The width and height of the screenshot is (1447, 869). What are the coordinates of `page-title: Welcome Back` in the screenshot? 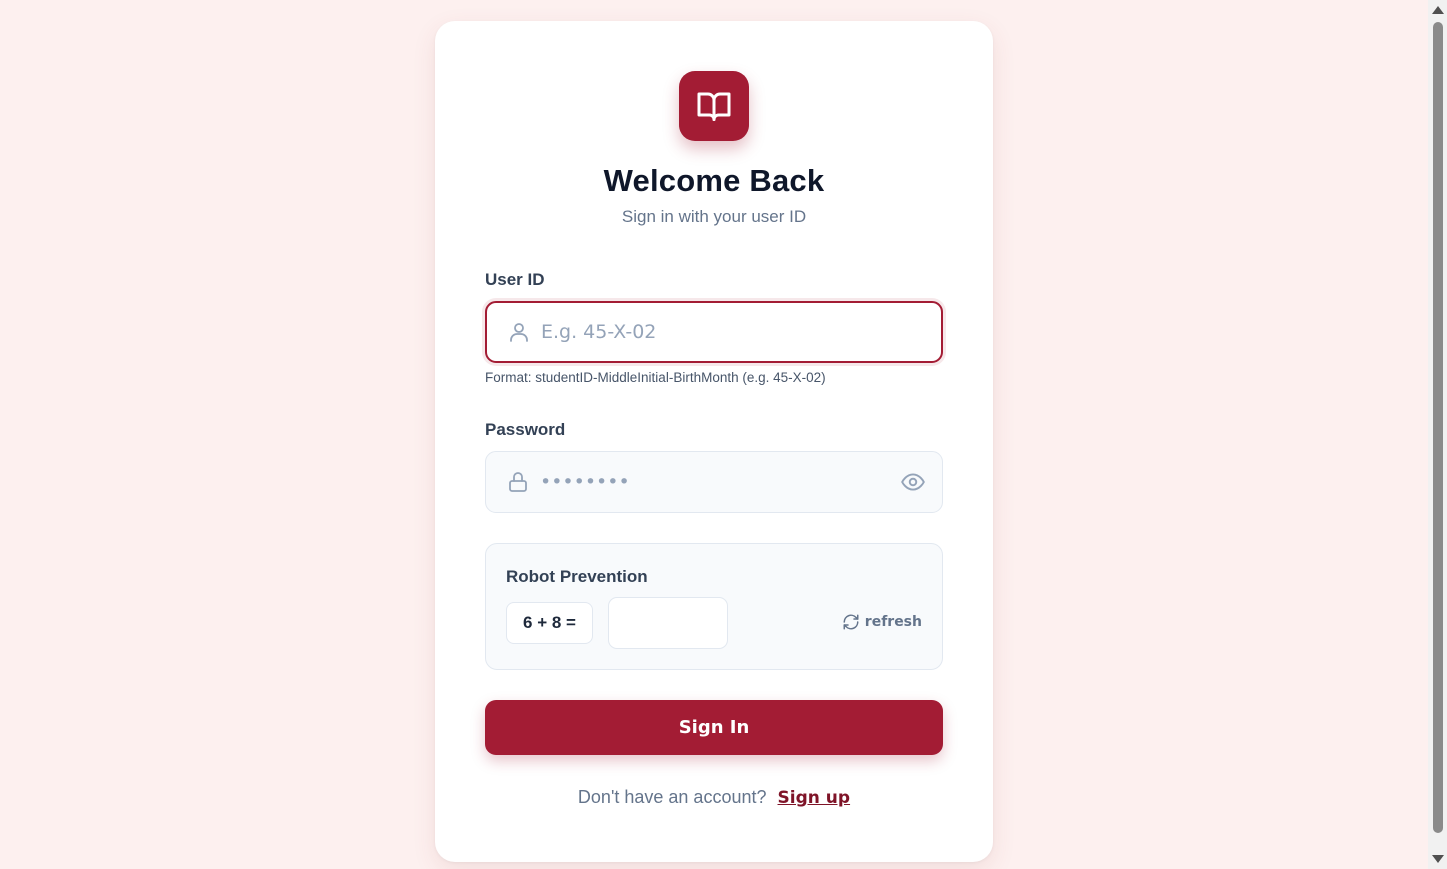 It's located at (714, 180).